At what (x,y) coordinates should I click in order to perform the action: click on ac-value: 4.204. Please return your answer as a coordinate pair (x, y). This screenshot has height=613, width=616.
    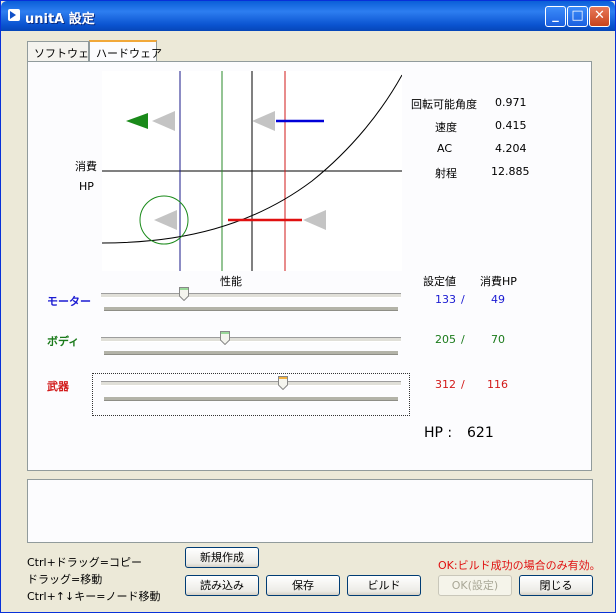
    Looking at the image, I should click on (511, 148).